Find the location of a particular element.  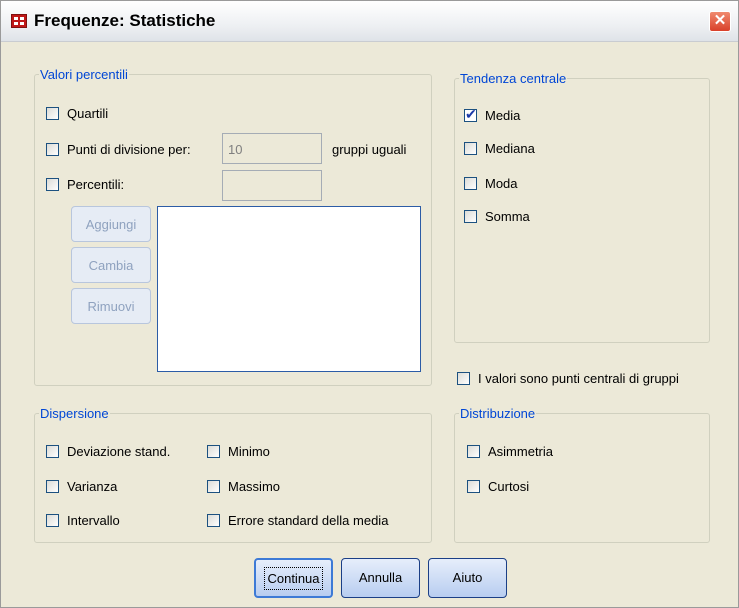

table-icon is located at coordinates (19, 21).